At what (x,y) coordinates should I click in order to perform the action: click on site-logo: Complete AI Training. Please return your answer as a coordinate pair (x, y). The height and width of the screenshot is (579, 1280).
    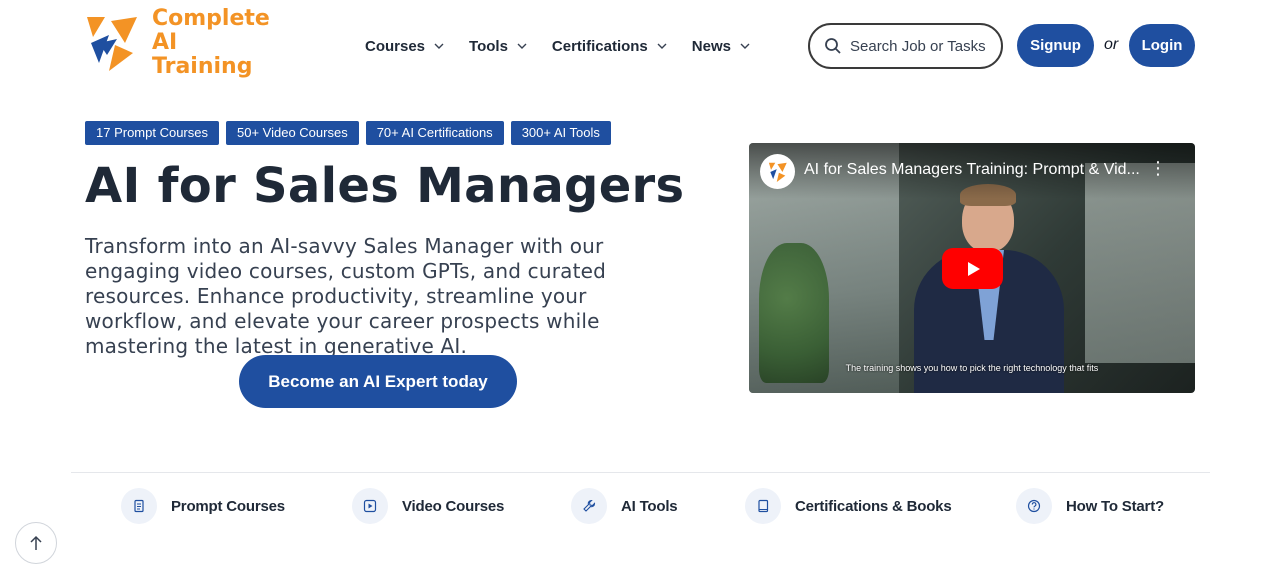
    Looking at the image, I should click on (177, 43).